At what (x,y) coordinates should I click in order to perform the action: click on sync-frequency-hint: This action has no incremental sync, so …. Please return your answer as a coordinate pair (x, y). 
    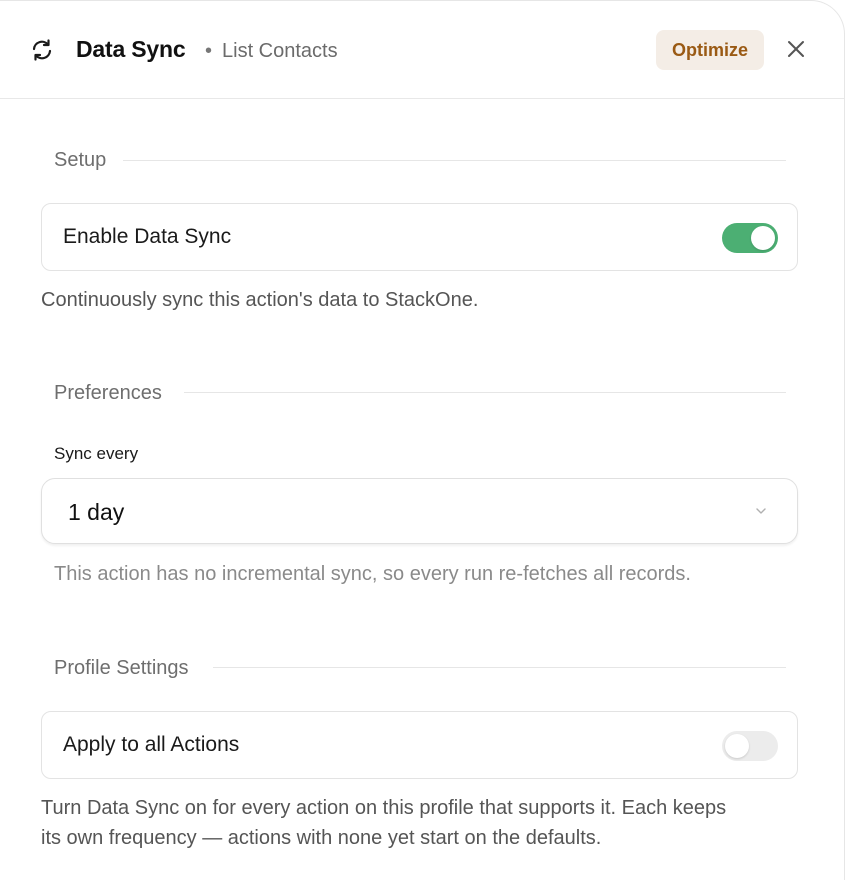
    Looking at the image, I should click on (372, 574).